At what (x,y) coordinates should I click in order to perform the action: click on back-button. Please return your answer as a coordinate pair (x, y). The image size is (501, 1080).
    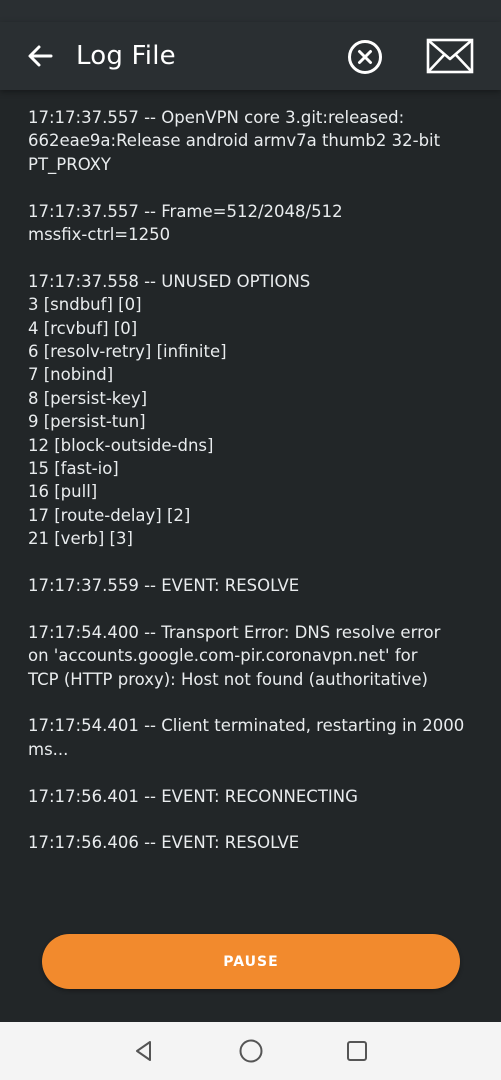
    Looking at the image, I should click on (40, 56).